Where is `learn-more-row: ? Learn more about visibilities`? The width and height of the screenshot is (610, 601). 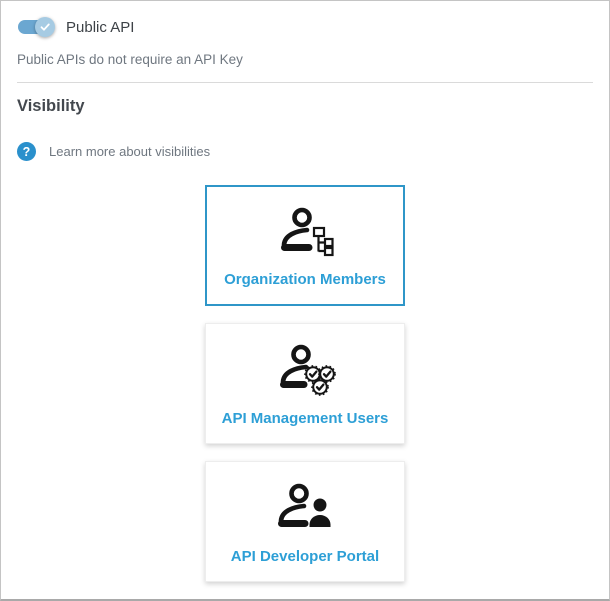
learn-more-row: ? Learn more about visibilities is located at coordinates (305, 151).